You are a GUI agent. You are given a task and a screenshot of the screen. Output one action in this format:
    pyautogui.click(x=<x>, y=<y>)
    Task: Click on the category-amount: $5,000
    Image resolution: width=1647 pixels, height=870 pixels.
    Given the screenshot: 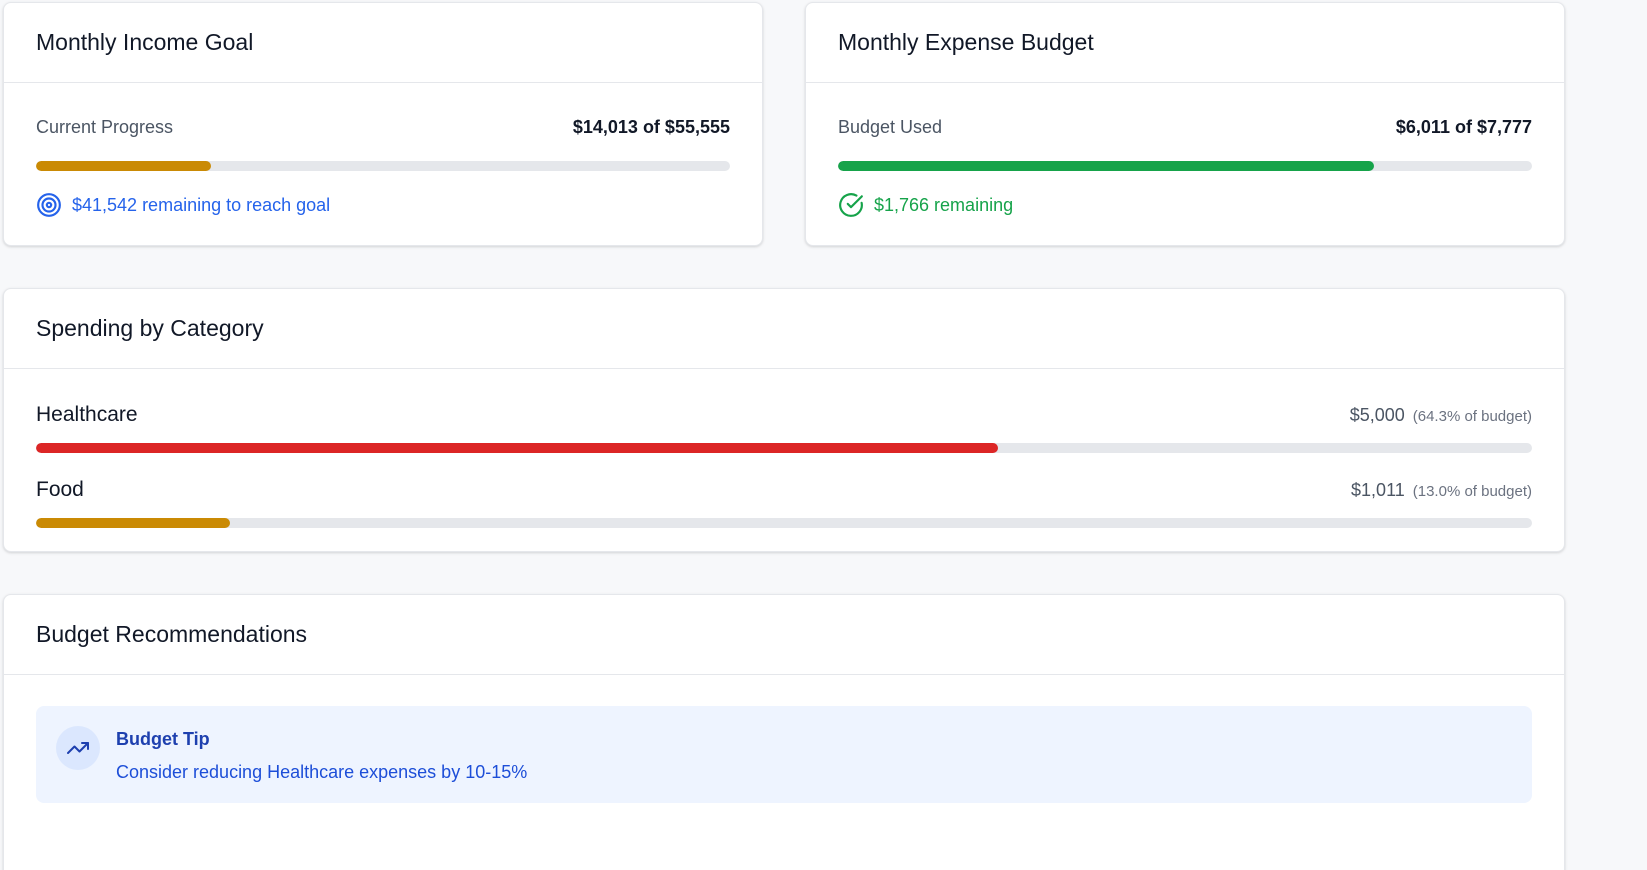 What is the action you would take?
    pyautogui.click(x=1377, y=415)
    